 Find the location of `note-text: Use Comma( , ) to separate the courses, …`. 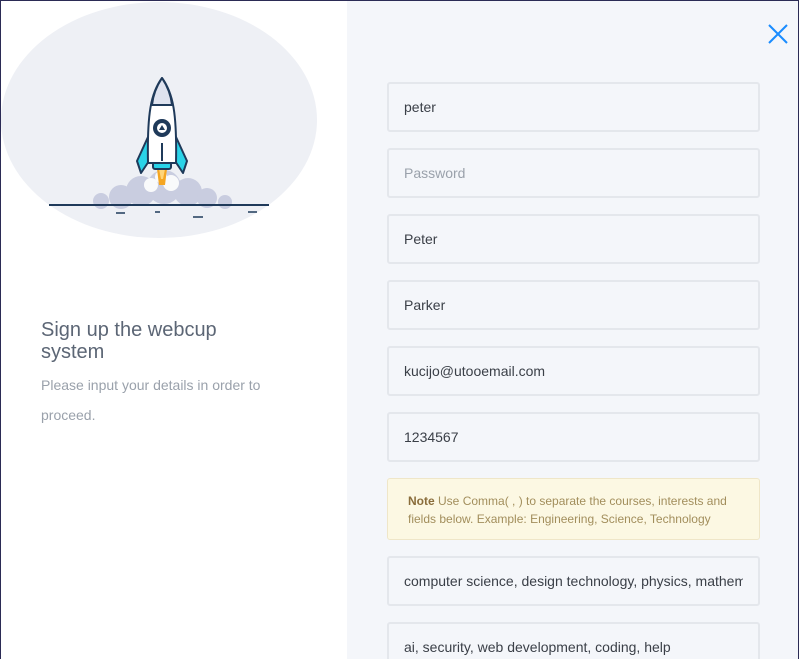

note-text: Use Comma( , ) to separate the courses, … is located at coordinates (567, 510).